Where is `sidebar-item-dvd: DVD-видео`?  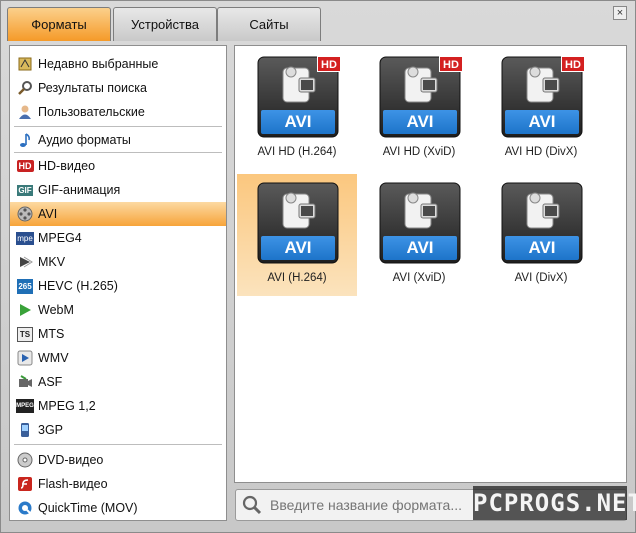
sidebar-item-dvd: DVD-видео is located at coordinates (118, 460).